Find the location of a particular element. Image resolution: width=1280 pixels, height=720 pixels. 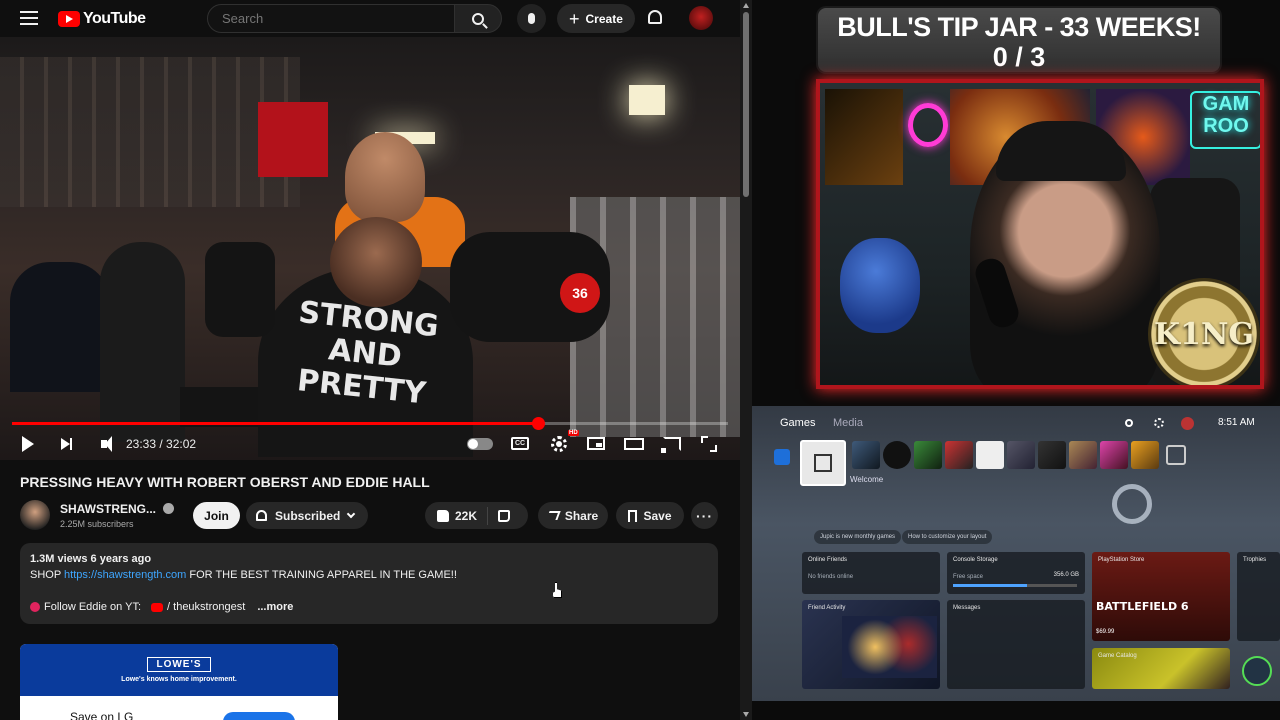

card-title: Game Catalog is located at coordinates (1117, 656).